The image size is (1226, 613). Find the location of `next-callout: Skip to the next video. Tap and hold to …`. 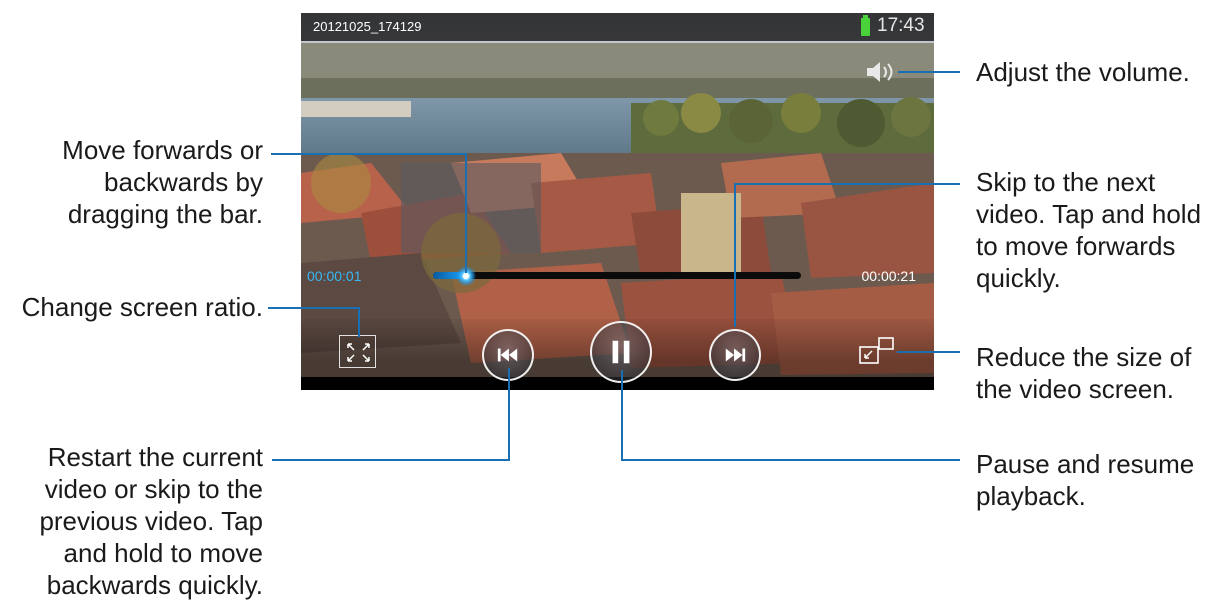

next-callout: Skip to the next video. Tap and hold to … is located at coordinates (1101, 230).